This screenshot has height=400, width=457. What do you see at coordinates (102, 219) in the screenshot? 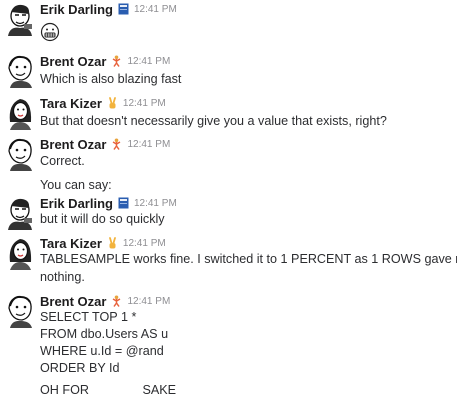
I see `message-text: but it will do so quickly` at bounding box center [102, 219].